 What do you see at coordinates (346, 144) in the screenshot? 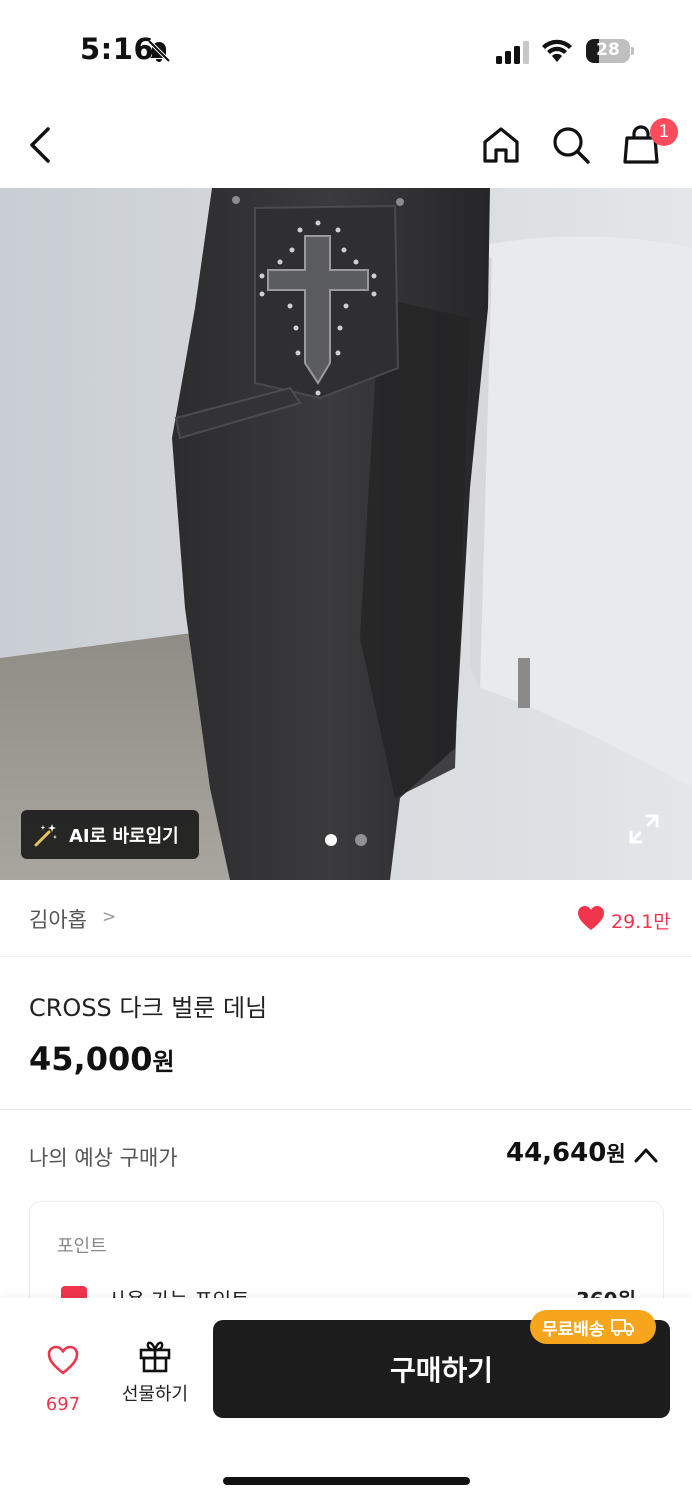
I see `top-nav` at bounding box center [346, 144].